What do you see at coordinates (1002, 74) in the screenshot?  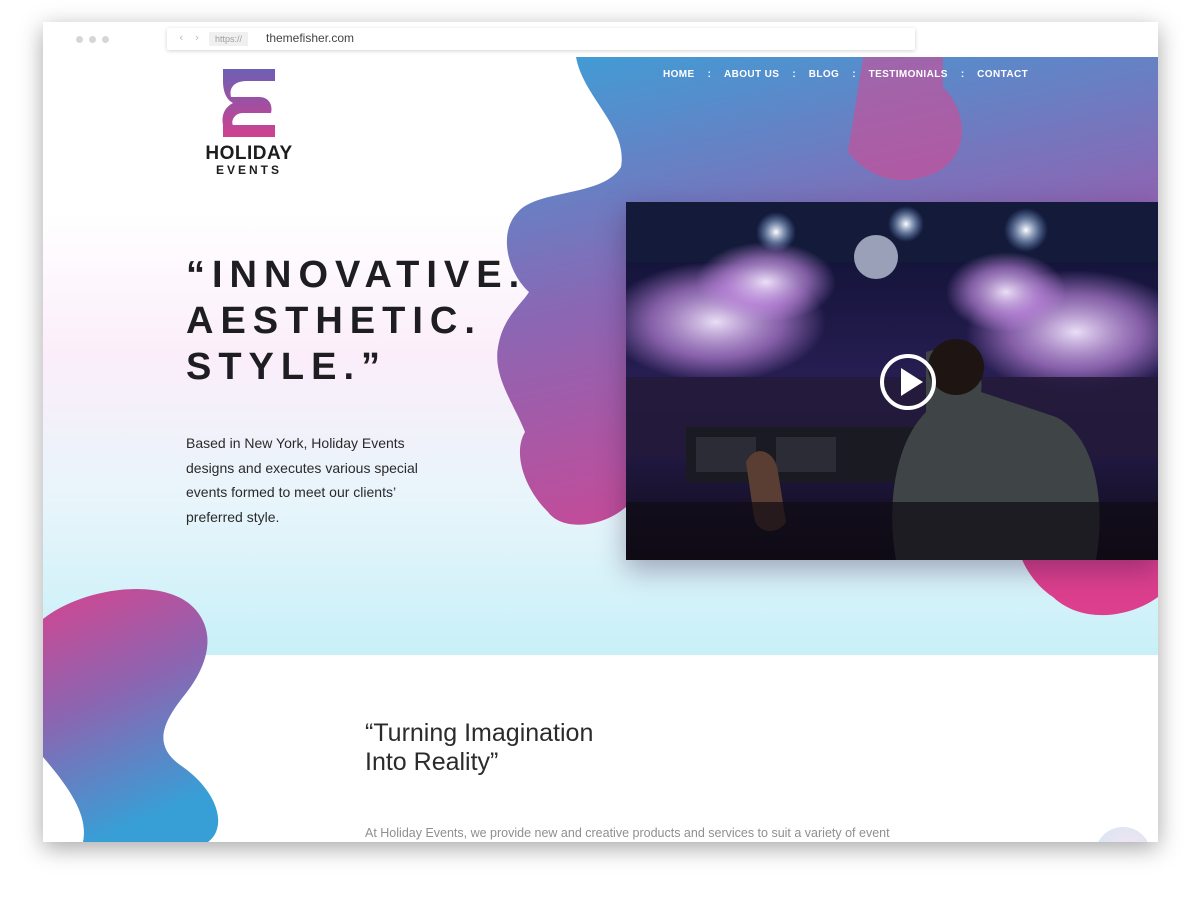 I see `nav-contact: CONTACT` at bounding box center [1002, 74].